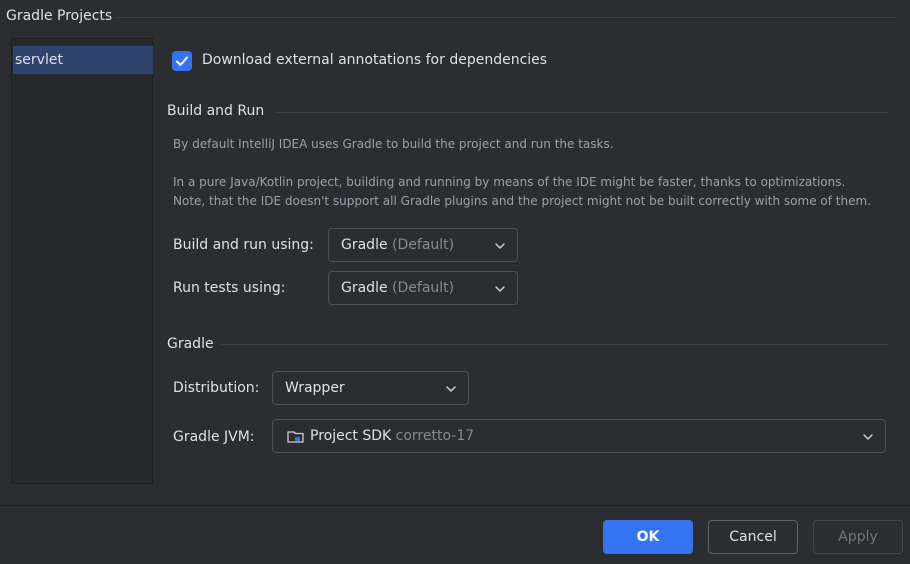 The height and width of the screenshot is (564, 910). I want to click on build-run-using-value: Gradle (Default), so click(398, 245).